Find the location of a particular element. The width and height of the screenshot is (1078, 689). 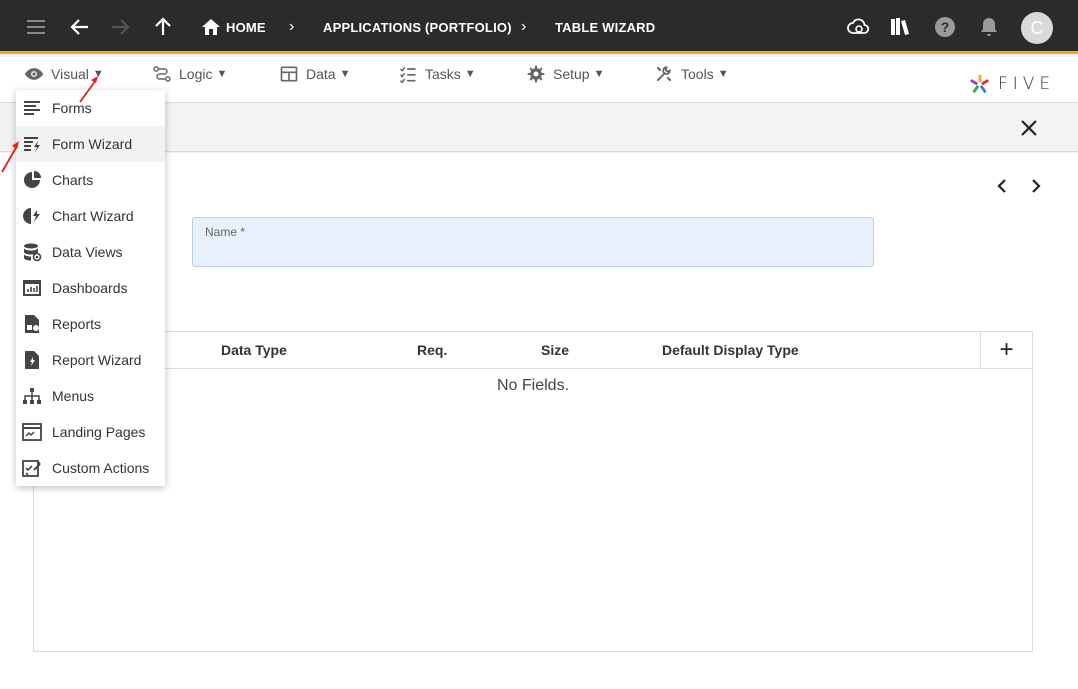

previous-chevron-icon is located at coordinates (1002, 186).